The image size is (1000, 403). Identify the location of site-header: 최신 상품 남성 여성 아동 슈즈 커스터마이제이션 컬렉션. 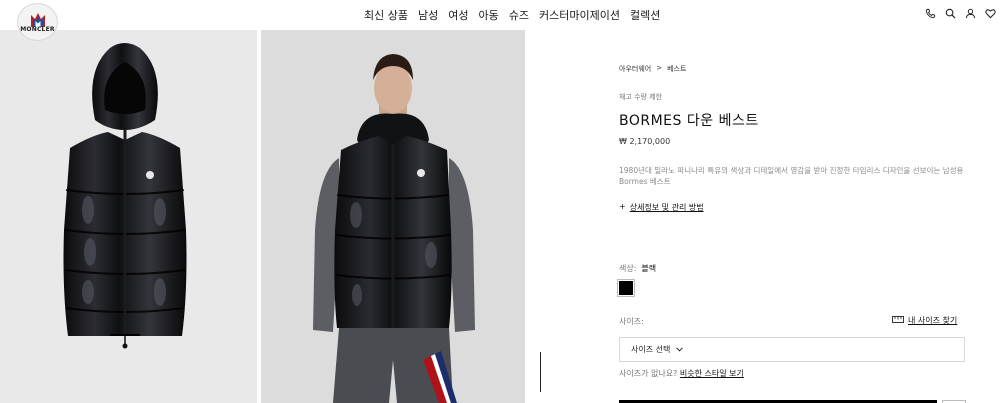
(500, 15).